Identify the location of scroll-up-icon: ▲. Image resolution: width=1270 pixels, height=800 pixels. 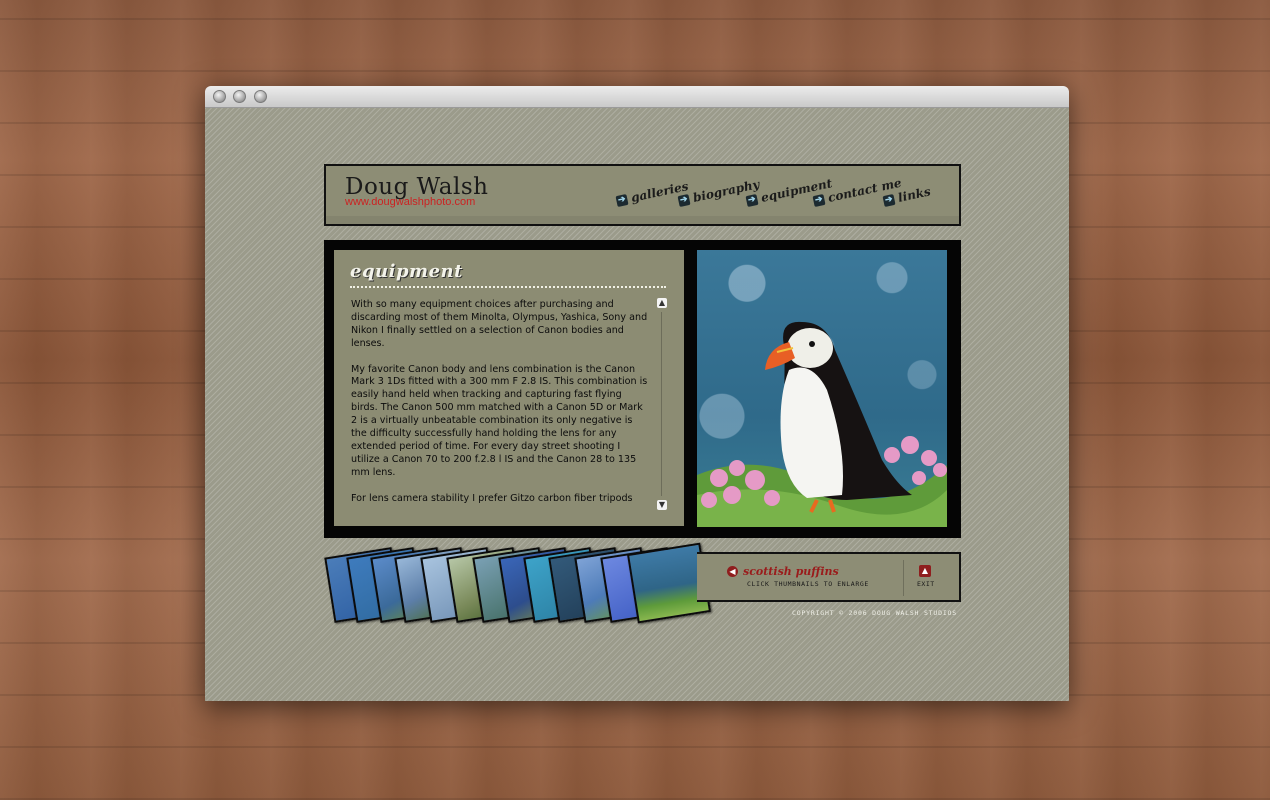
(662, 303).